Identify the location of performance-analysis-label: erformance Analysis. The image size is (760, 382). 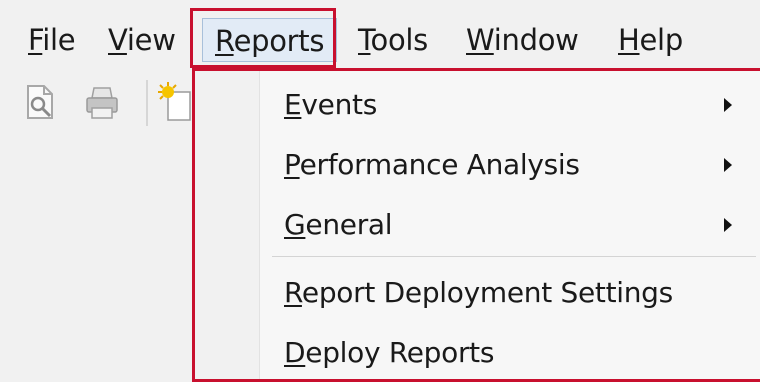
(439, 164).